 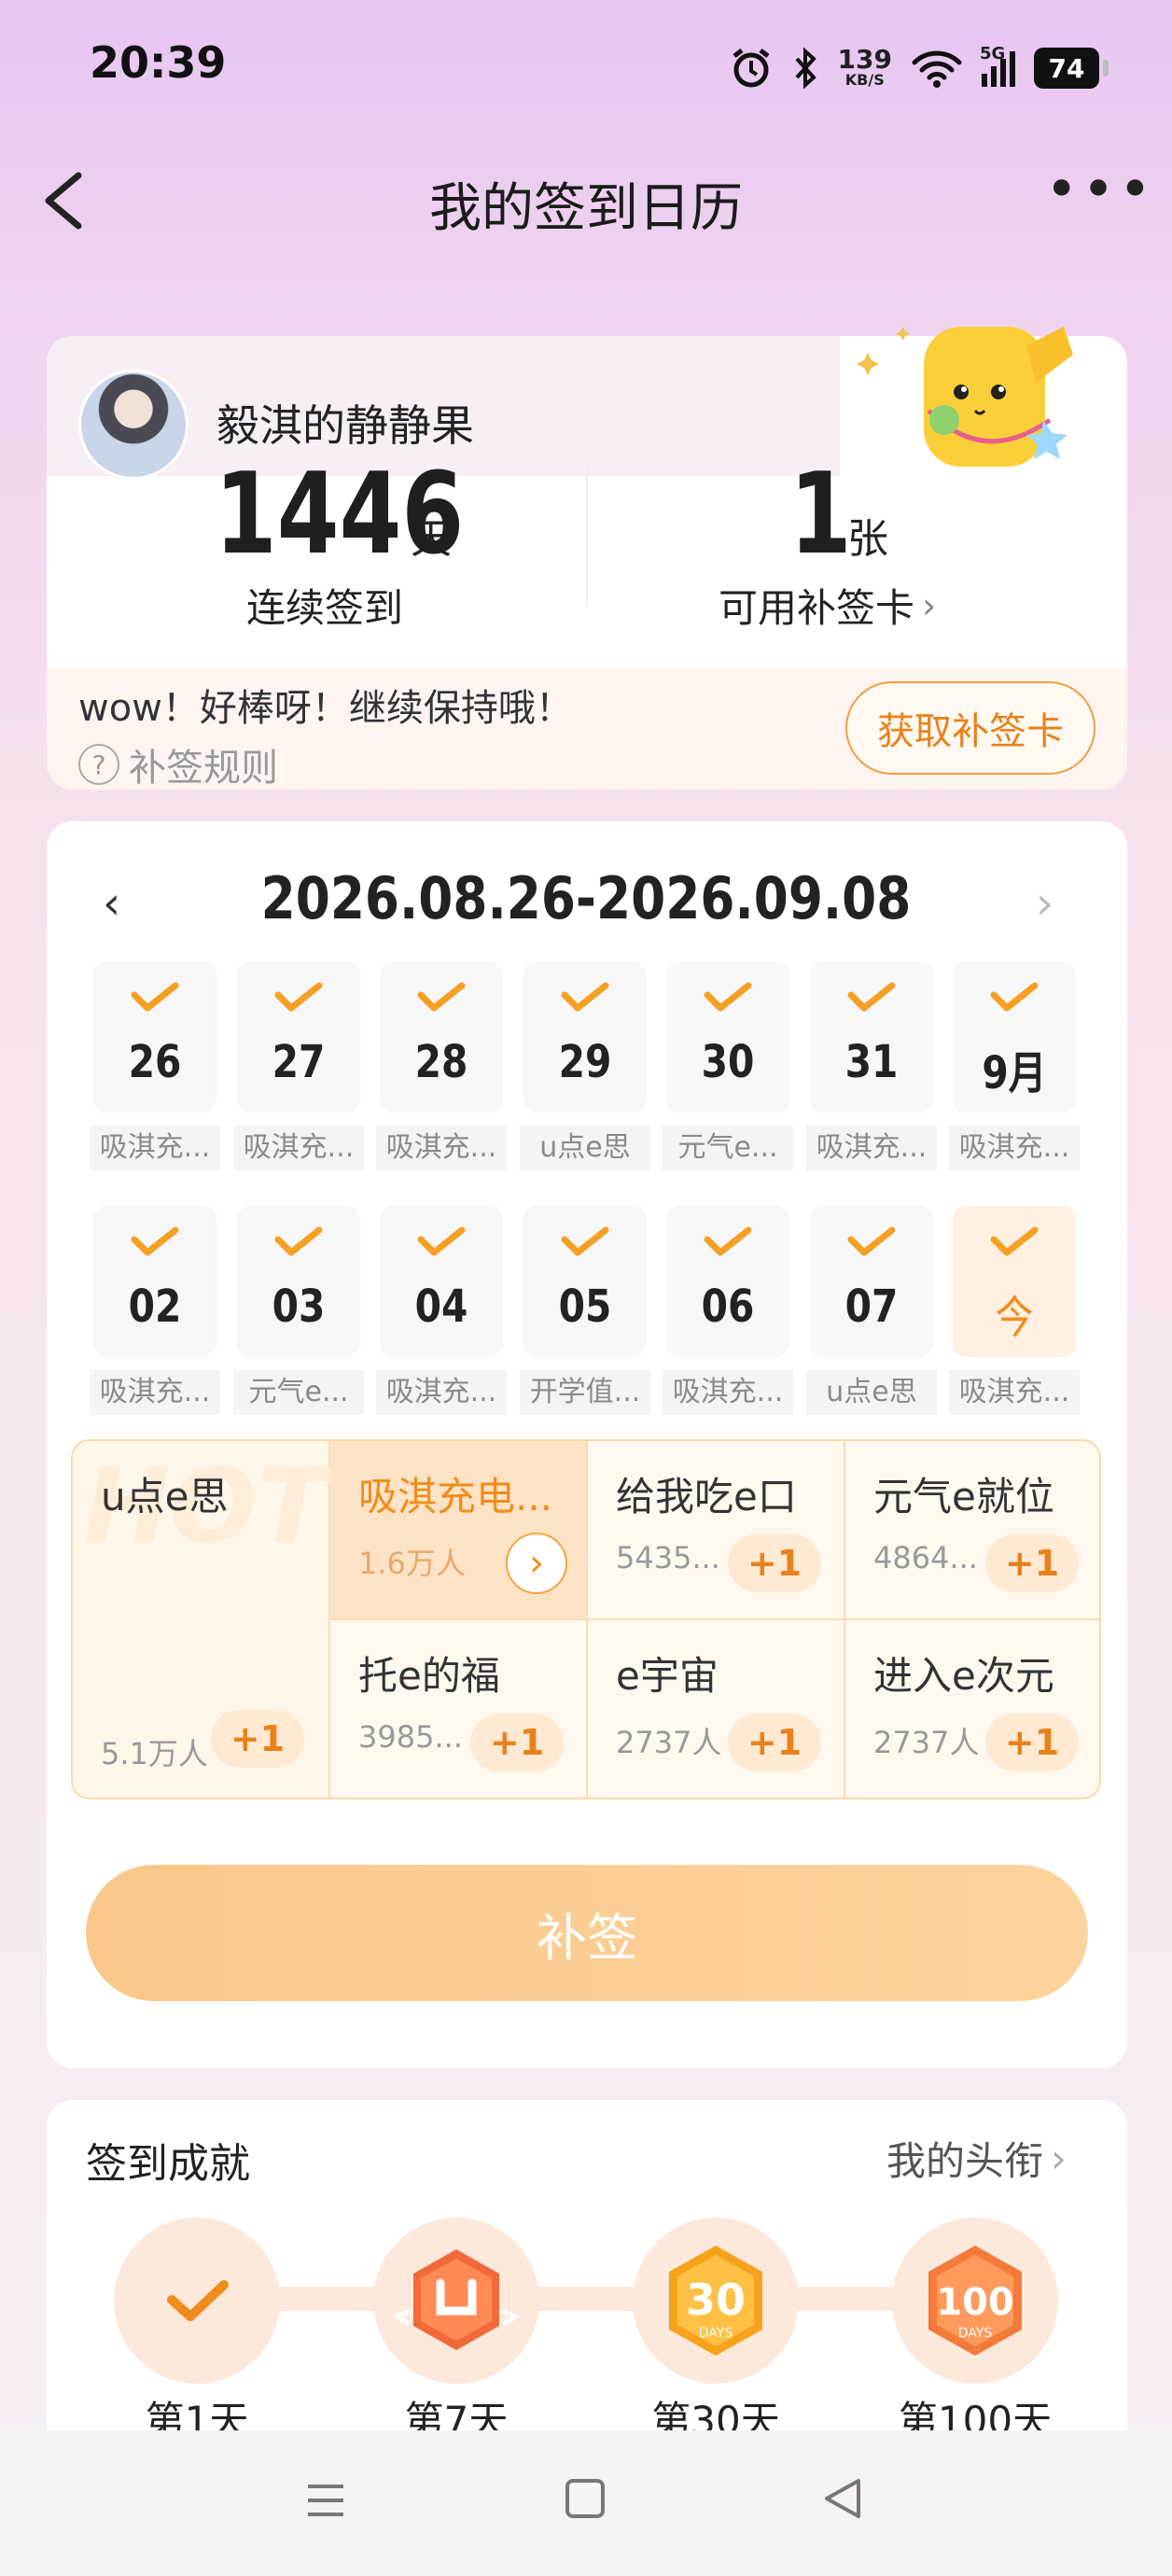 I want to click on achievement-badge-day7, so click(x=456, y=2301).